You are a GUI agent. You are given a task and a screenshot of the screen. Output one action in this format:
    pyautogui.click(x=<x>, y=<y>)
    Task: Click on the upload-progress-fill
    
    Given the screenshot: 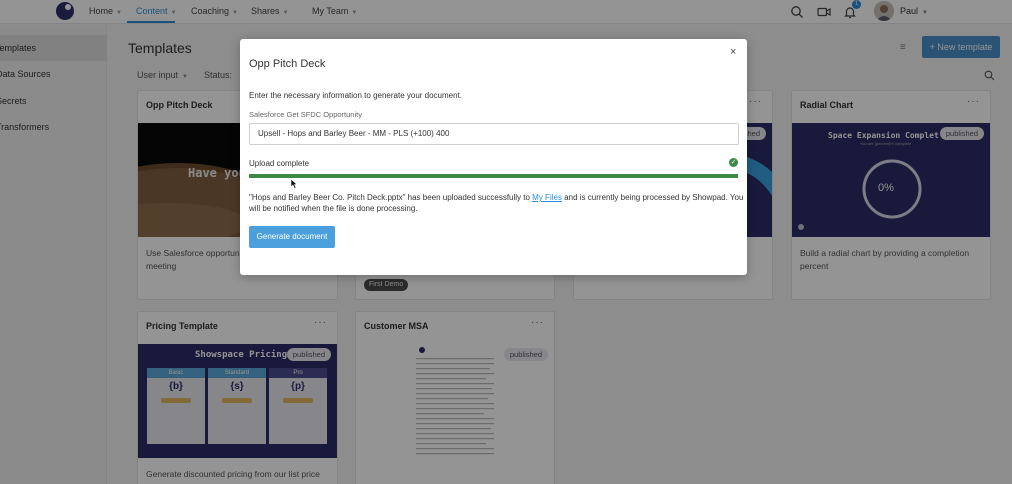 What is the action you would take?
    pyautogui.click(x=493, y=176)
    